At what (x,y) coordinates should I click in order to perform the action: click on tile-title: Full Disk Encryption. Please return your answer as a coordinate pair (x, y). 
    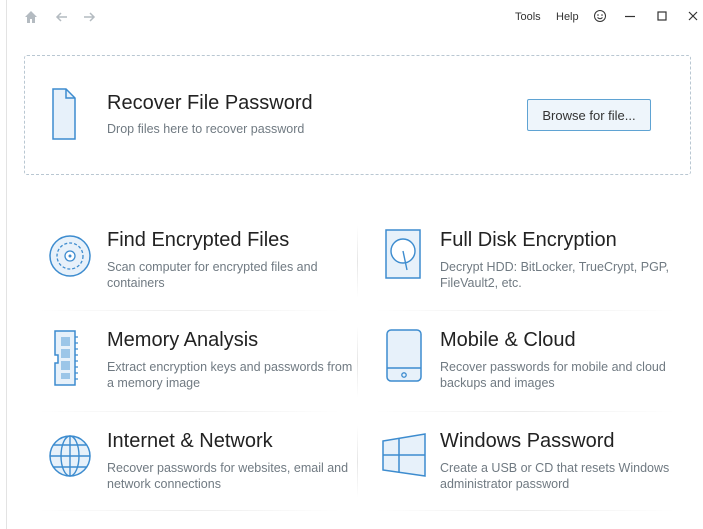
    Looking at the image, I should click on (528, 240).